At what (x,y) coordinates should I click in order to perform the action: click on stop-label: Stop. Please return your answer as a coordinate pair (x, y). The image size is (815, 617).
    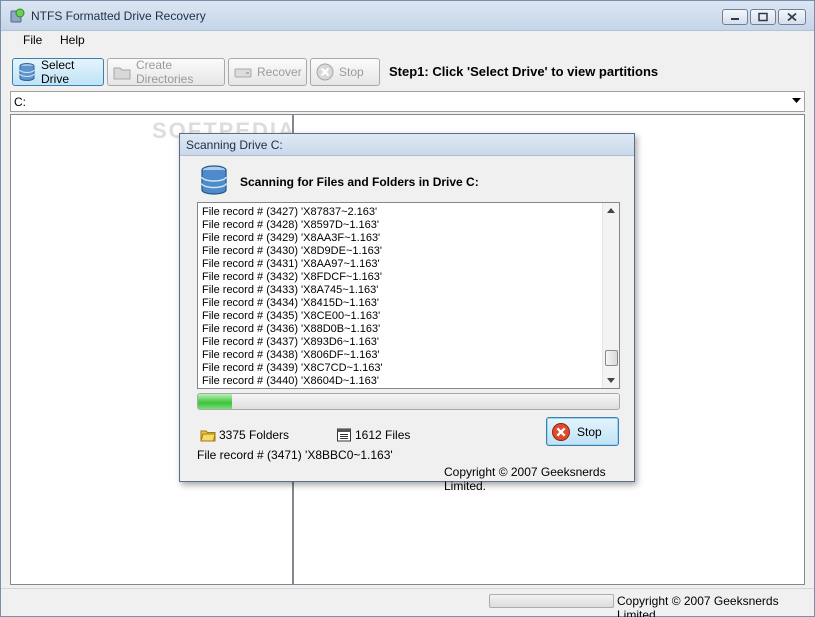
    Looking at the image, I should click on (351, 72).